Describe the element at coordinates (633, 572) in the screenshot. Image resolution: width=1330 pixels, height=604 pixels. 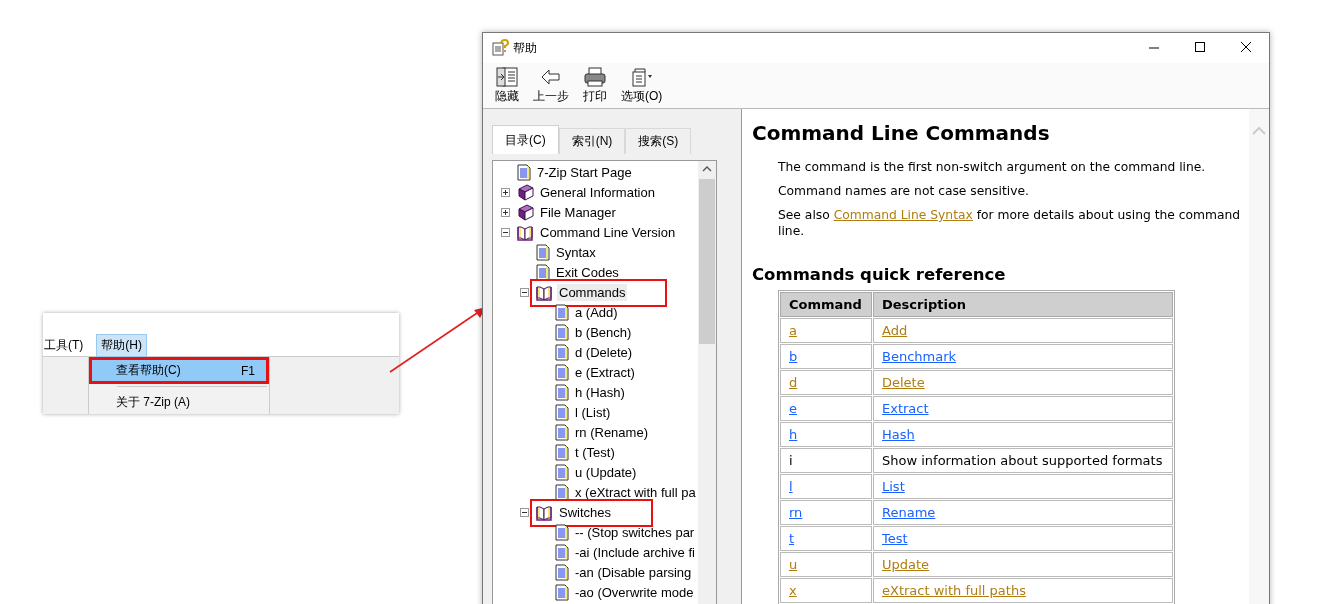
I see `tree-item: -an (Disable parsing` at that location.